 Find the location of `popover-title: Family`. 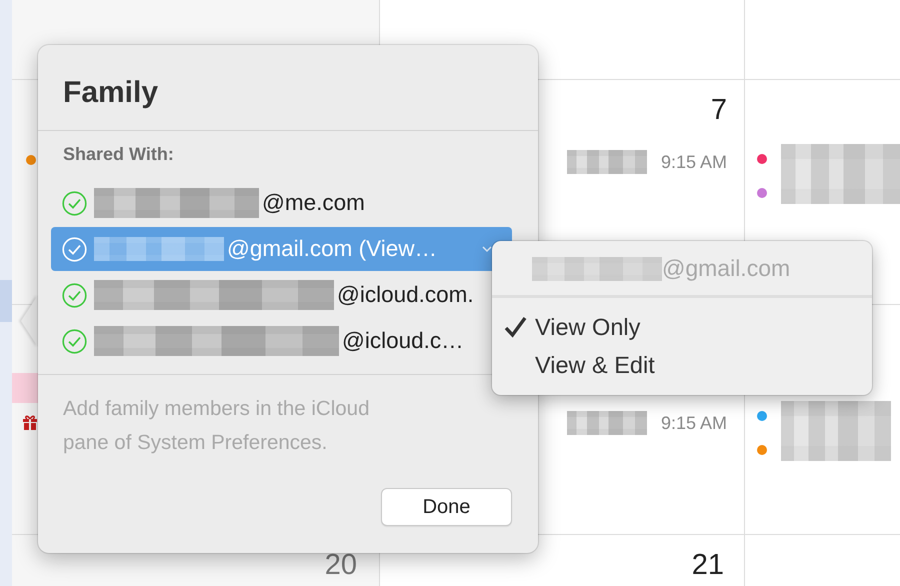

popover-title: Family is located at coordinates (288, 88).